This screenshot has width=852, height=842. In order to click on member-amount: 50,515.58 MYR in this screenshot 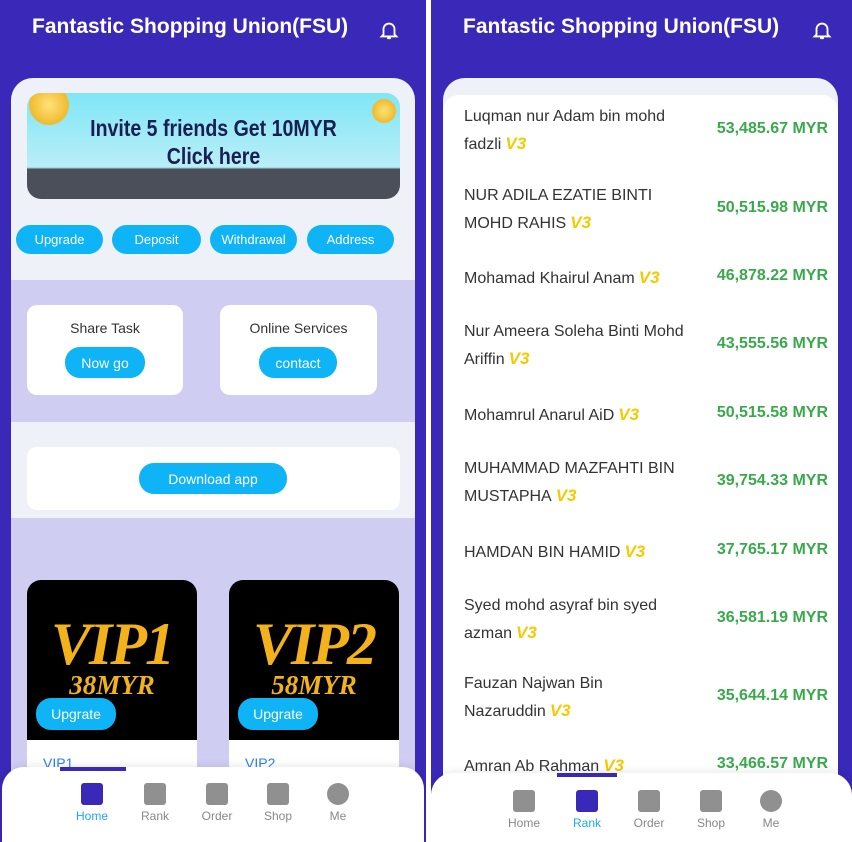, I will do `click(772, 412)`.